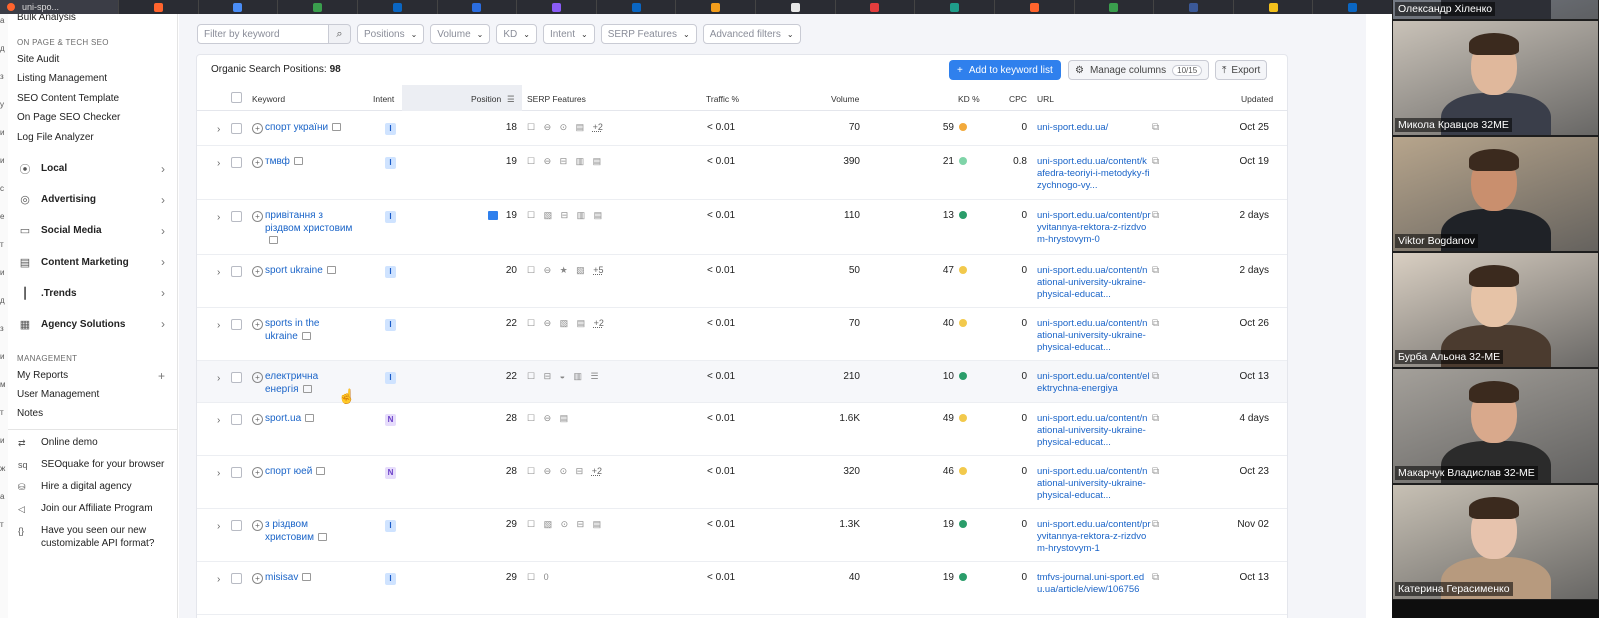  What do you see at coordinates (92, 230) in the screenshot?
I see `sidebar-section-social-media: ▭ Social Media ›` at bounding box center [92, 230].